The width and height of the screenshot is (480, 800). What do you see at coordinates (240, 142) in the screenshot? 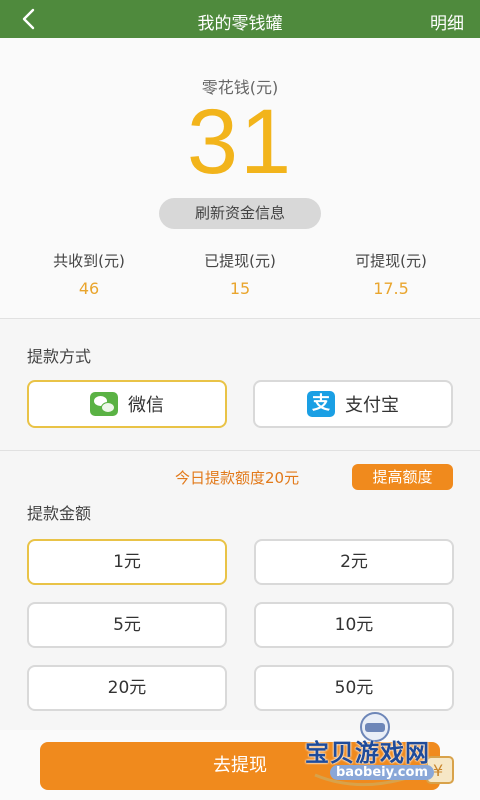
I see `pocket-money-amount: 31` at bounding box center [240, 142].